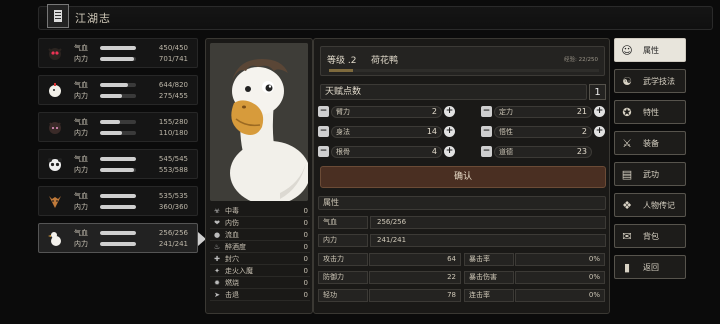 The height and width of the screenshot is (324, 720). What do you see at coordinates (627, 236) in the screenshot?
I see `bag-icon: ✉` at bounding box center [627, 236].